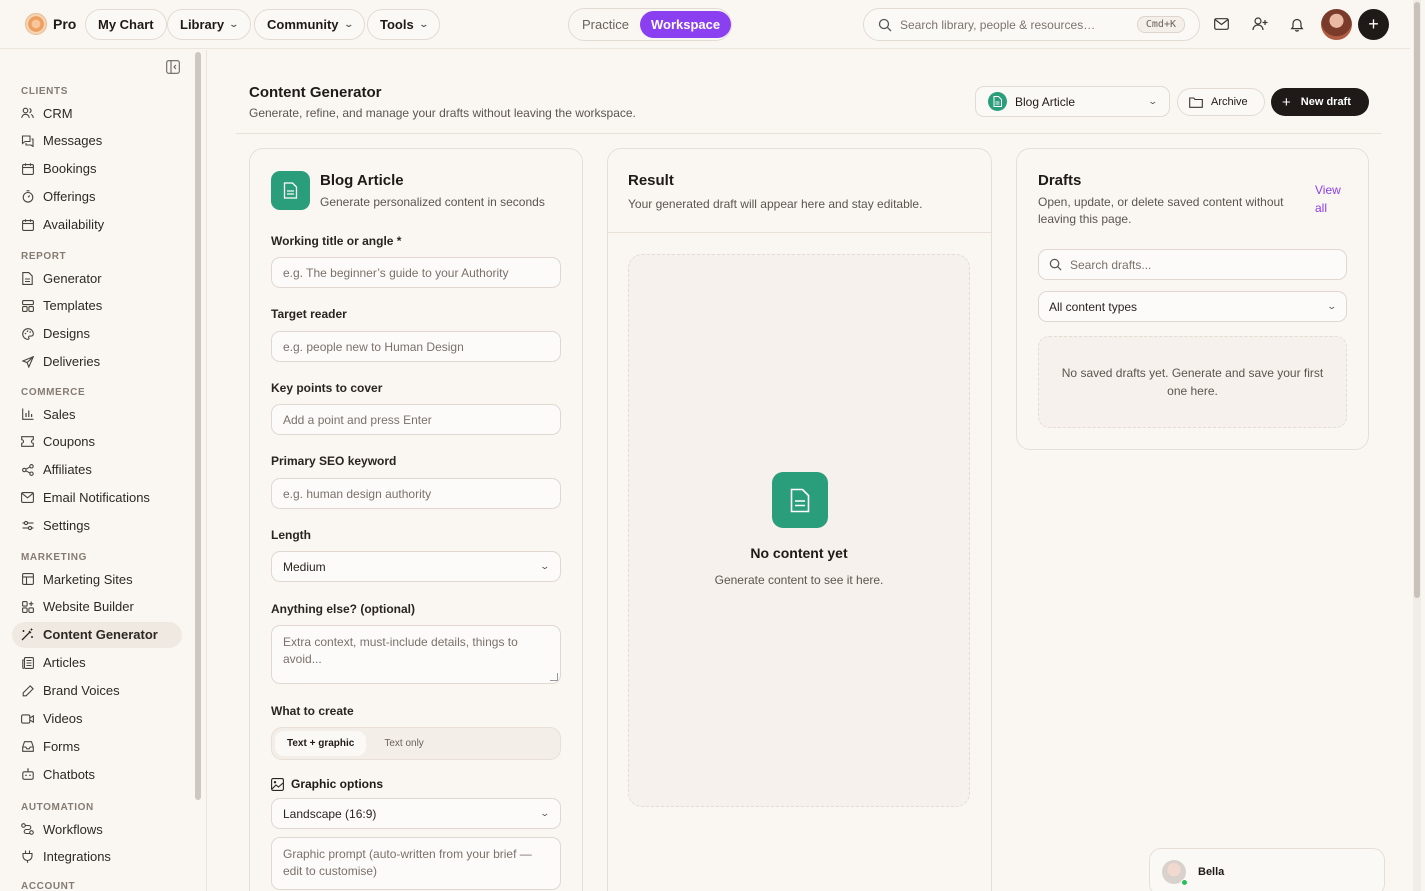  I want to click on sidebar-item-videos: Videos, so click(97, 719).